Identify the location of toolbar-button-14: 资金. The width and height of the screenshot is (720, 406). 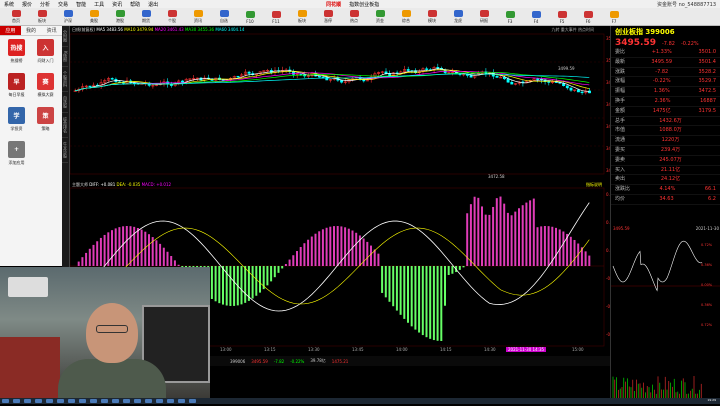
(380, 16).